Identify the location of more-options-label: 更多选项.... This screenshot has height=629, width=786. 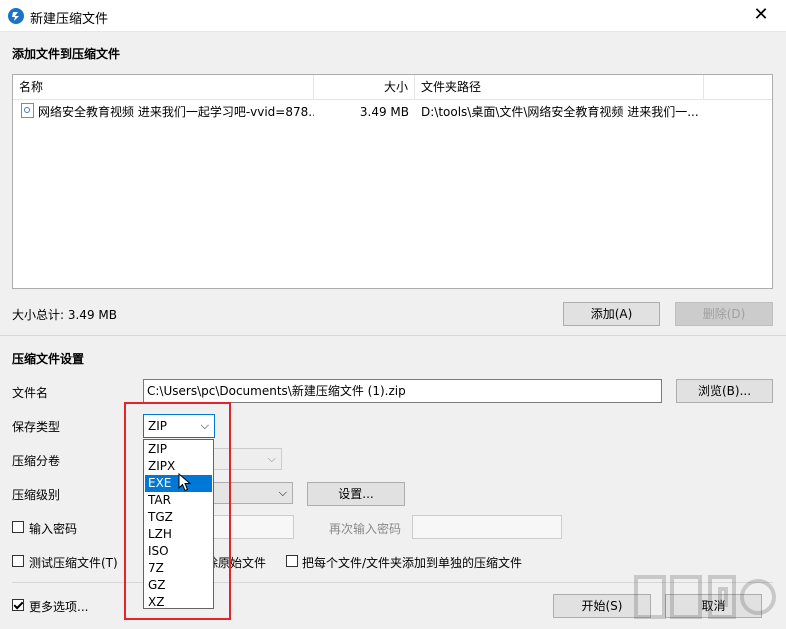
(59, 607).